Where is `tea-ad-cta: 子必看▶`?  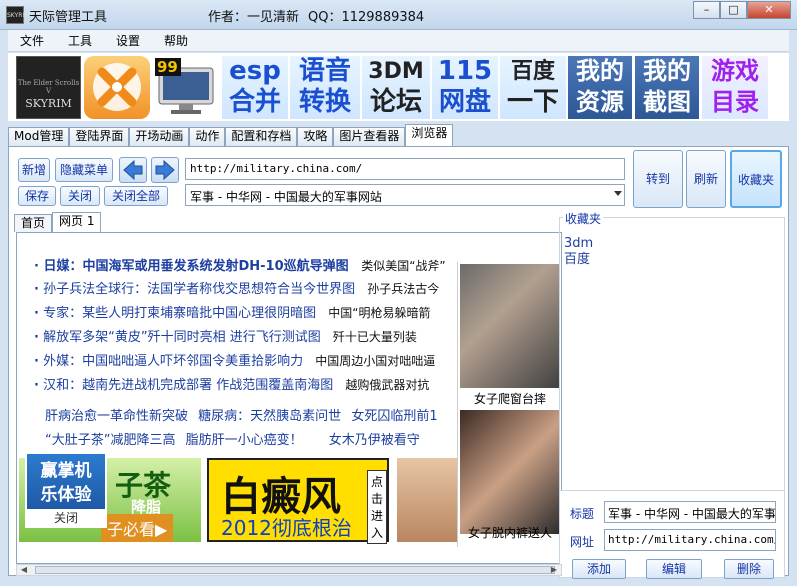 tea-ad-cta: 子必看▶ is located at coordinates (137, 528).